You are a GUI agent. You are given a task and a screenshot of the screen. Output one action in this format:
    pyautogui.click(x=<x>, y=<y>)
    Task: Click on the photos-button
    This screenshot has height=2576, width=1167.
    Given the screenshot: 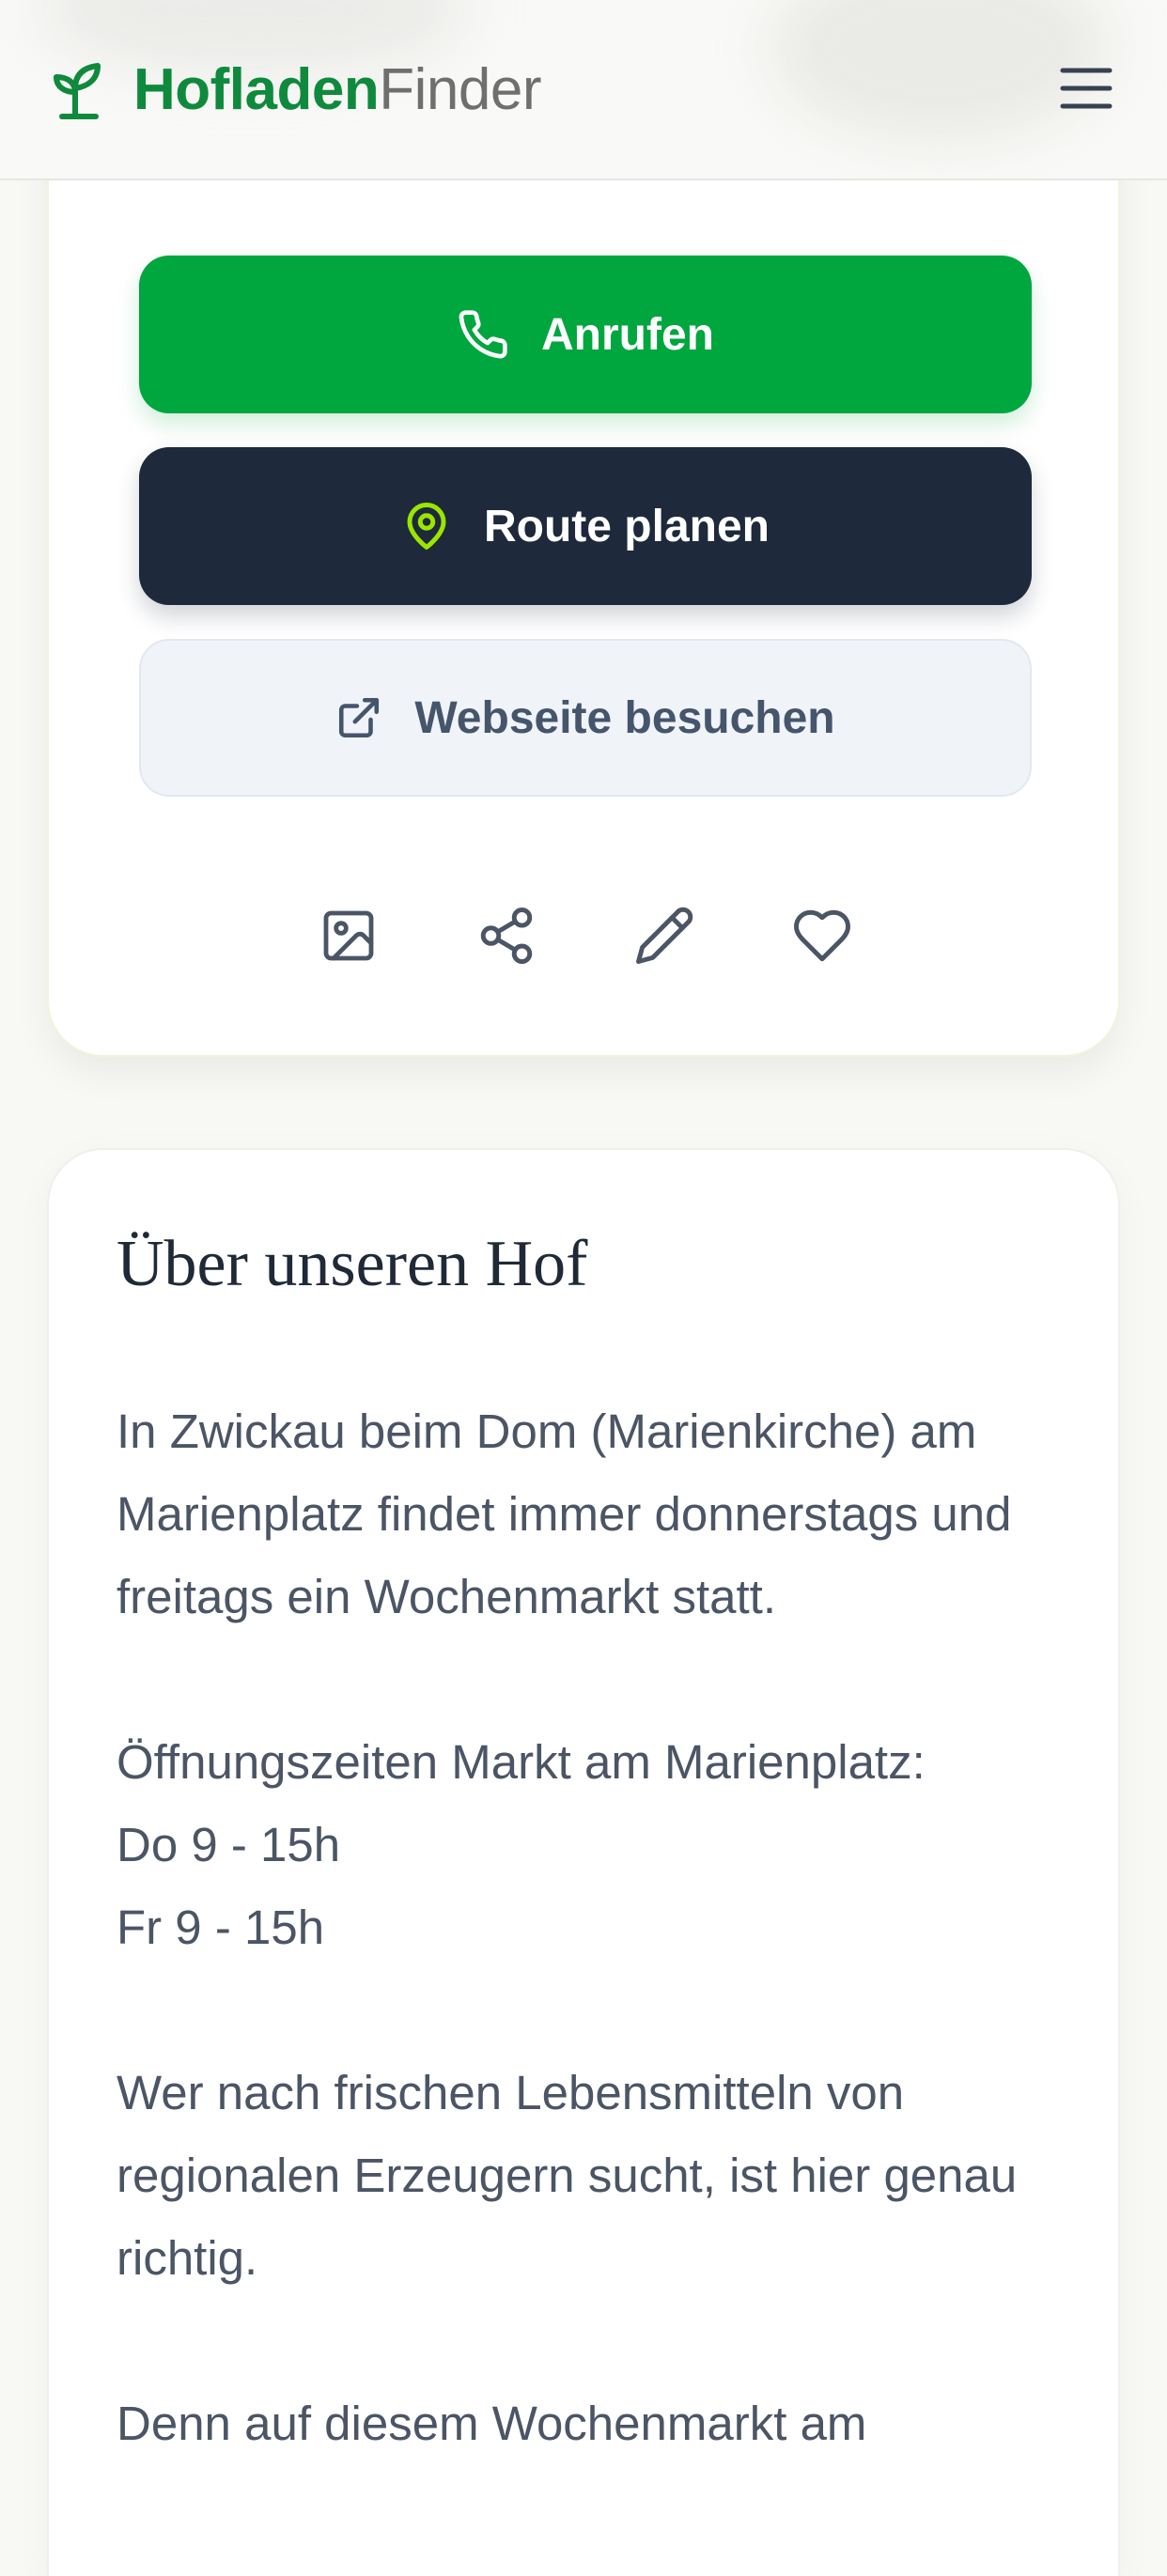 What is the action you would take?
    pyautogui.click(x=349, y=938)
    